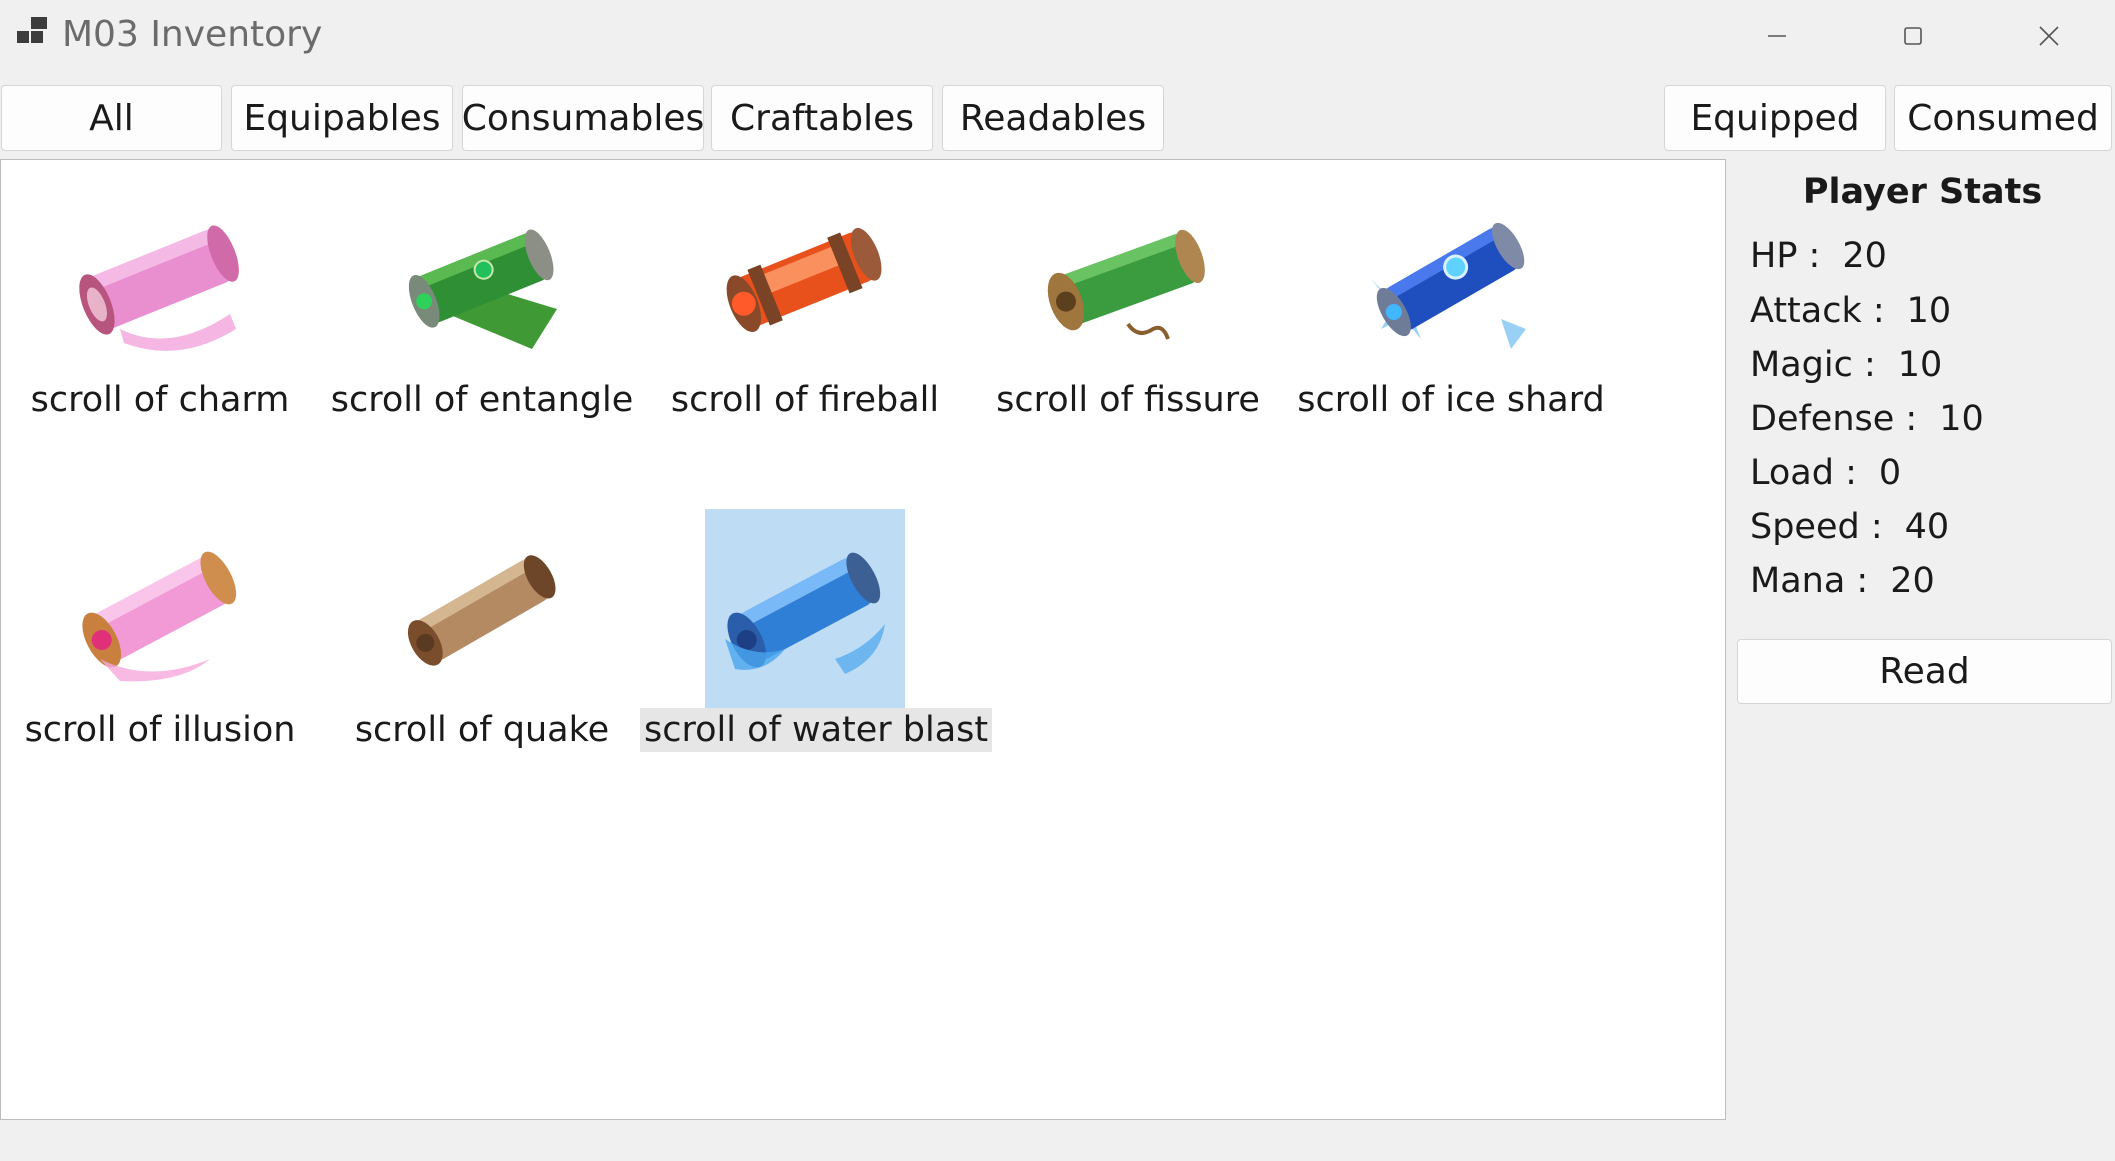 This screenshot has width=2115, height=1161. I want to click on stat-defense: Defense :10, so click(1867, 419).